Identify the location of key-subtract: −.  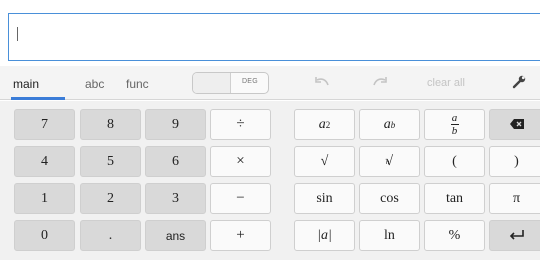
(240, 198).